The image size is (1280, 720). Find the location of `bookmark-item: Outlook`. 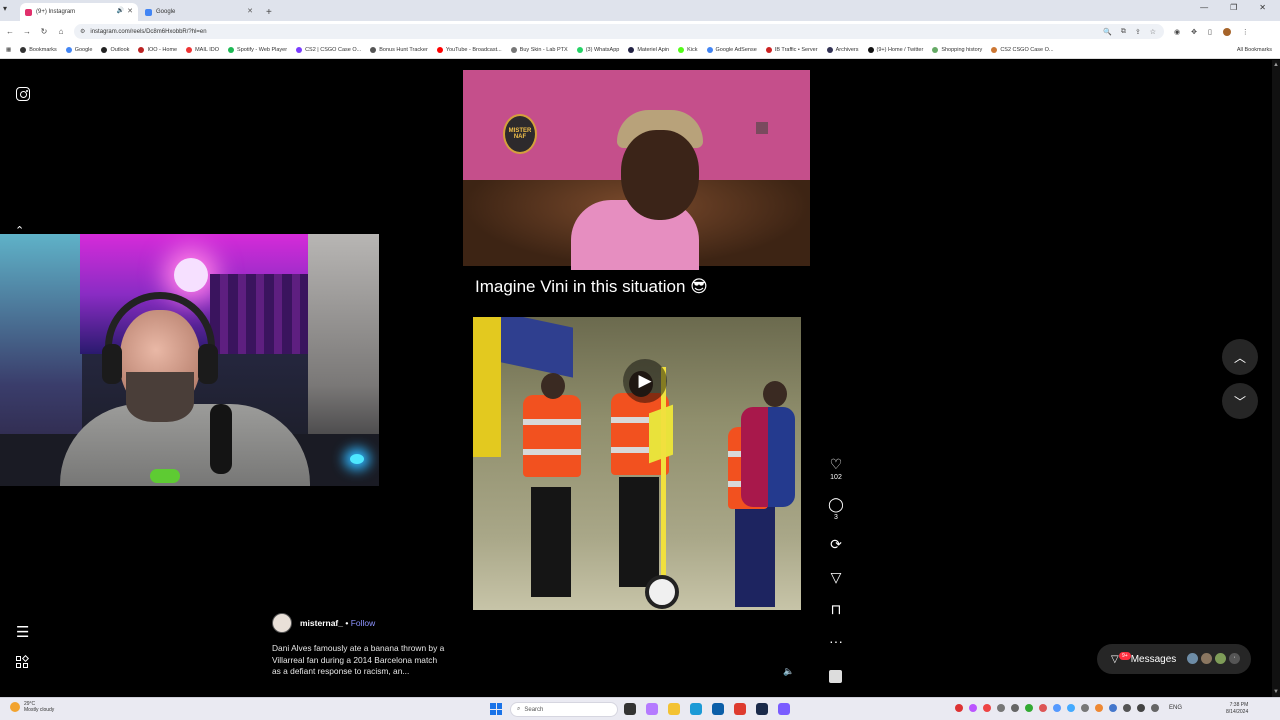

bookmark-item: Outlook is located at coordinates (115, 50).